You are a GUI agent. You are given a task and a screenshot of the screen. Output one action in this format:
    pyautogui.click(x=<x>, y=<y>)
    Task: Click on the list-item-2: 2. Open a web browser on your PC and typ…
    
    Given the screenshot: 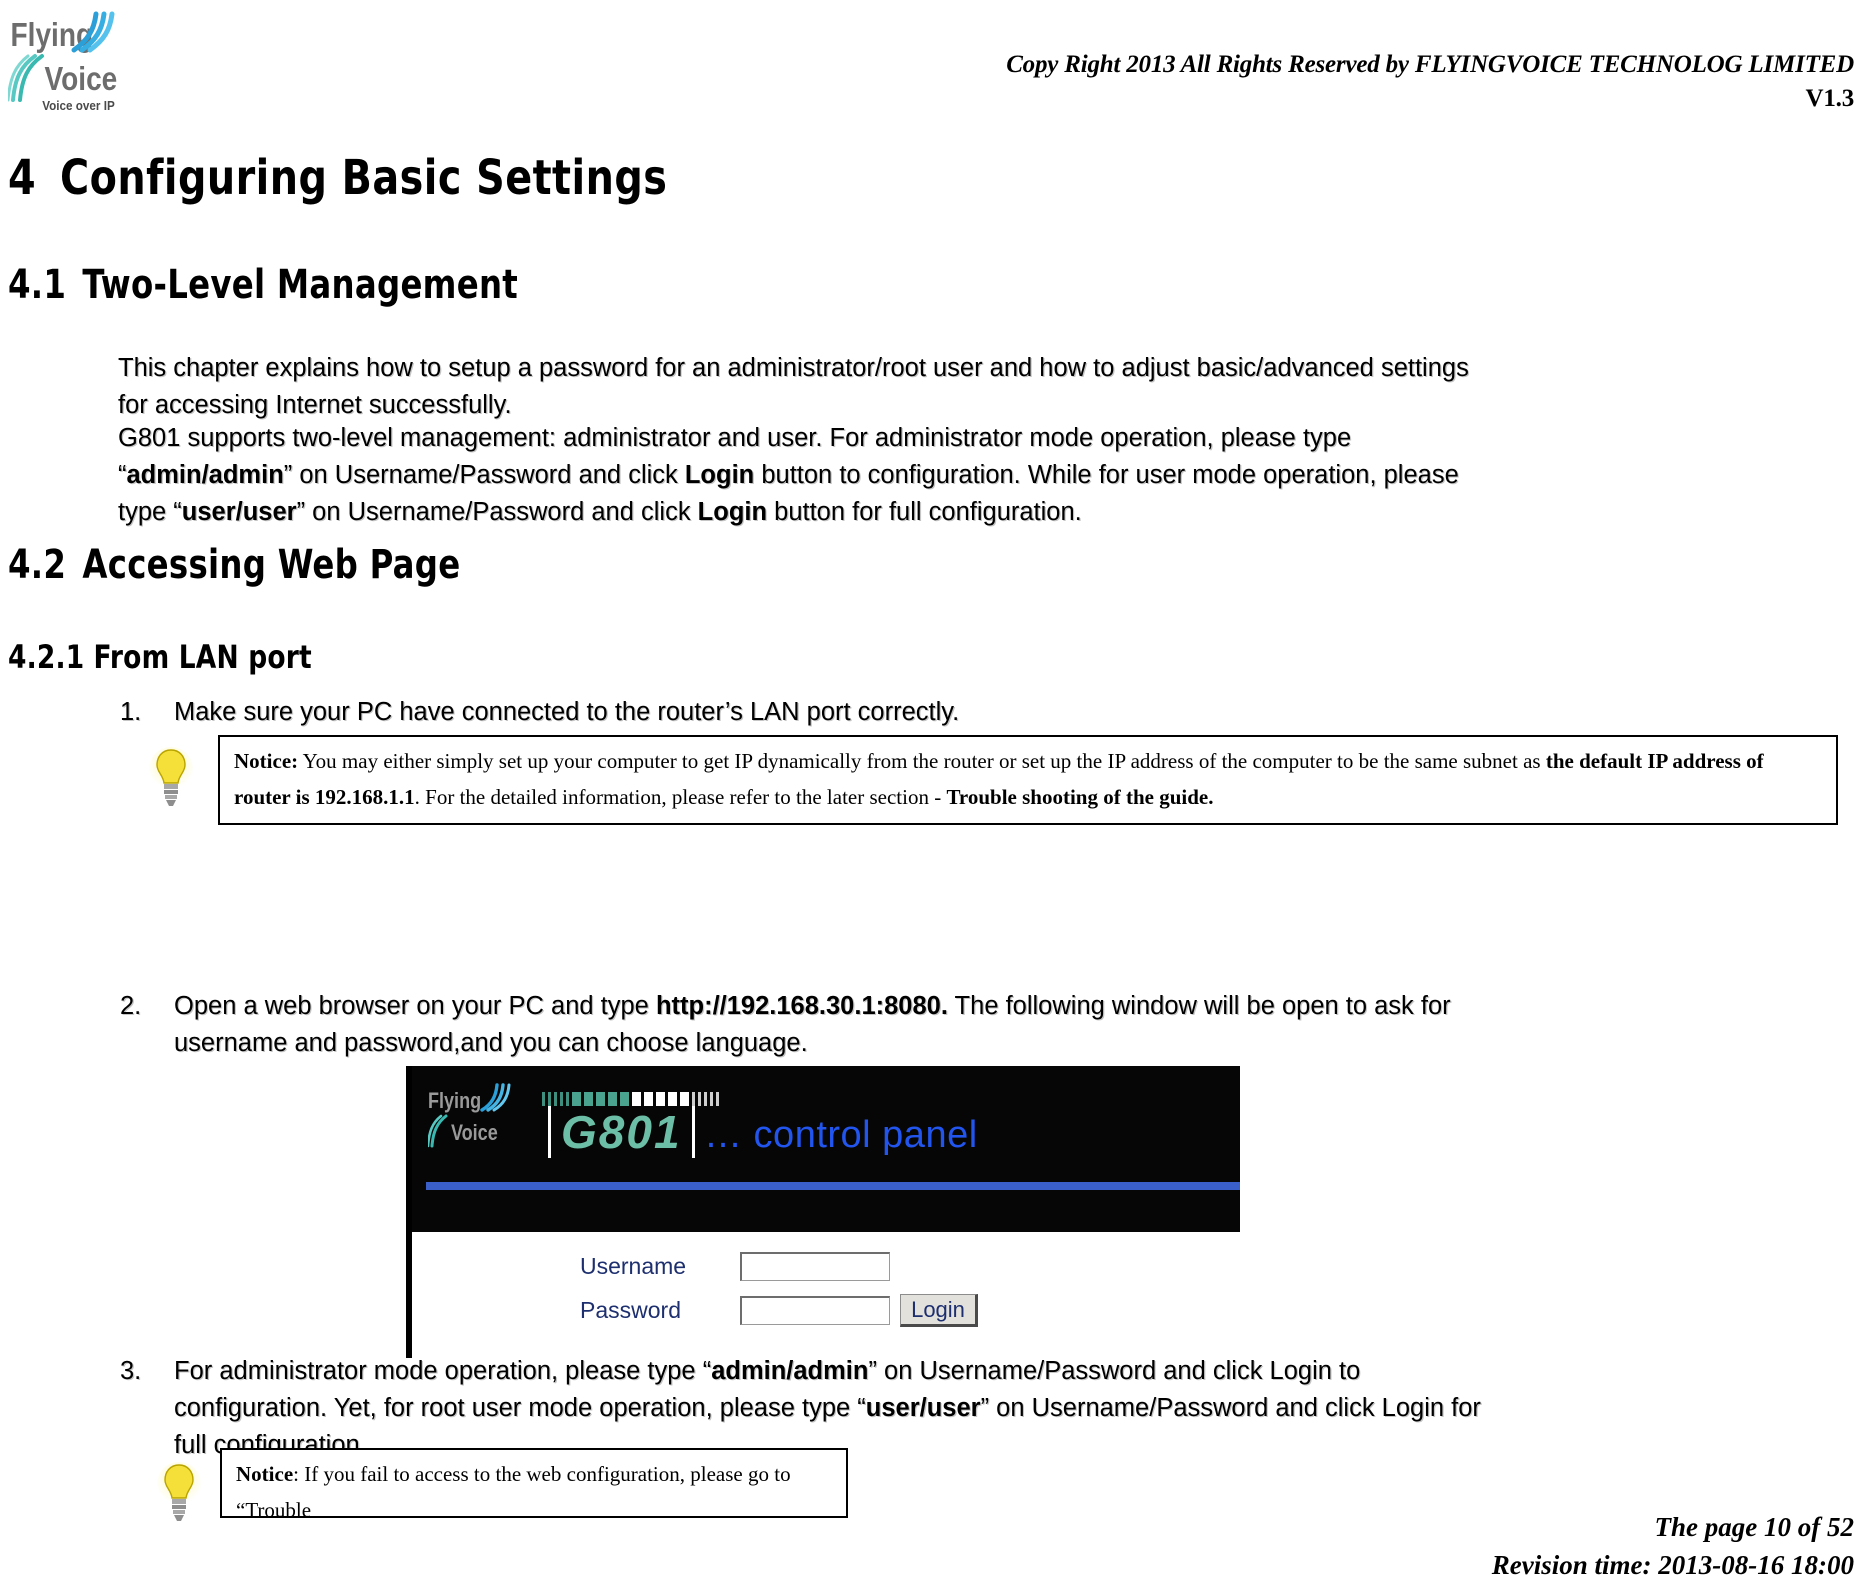 What is the action you would take?
    pyautogui.click(x=805, y=1025)
    